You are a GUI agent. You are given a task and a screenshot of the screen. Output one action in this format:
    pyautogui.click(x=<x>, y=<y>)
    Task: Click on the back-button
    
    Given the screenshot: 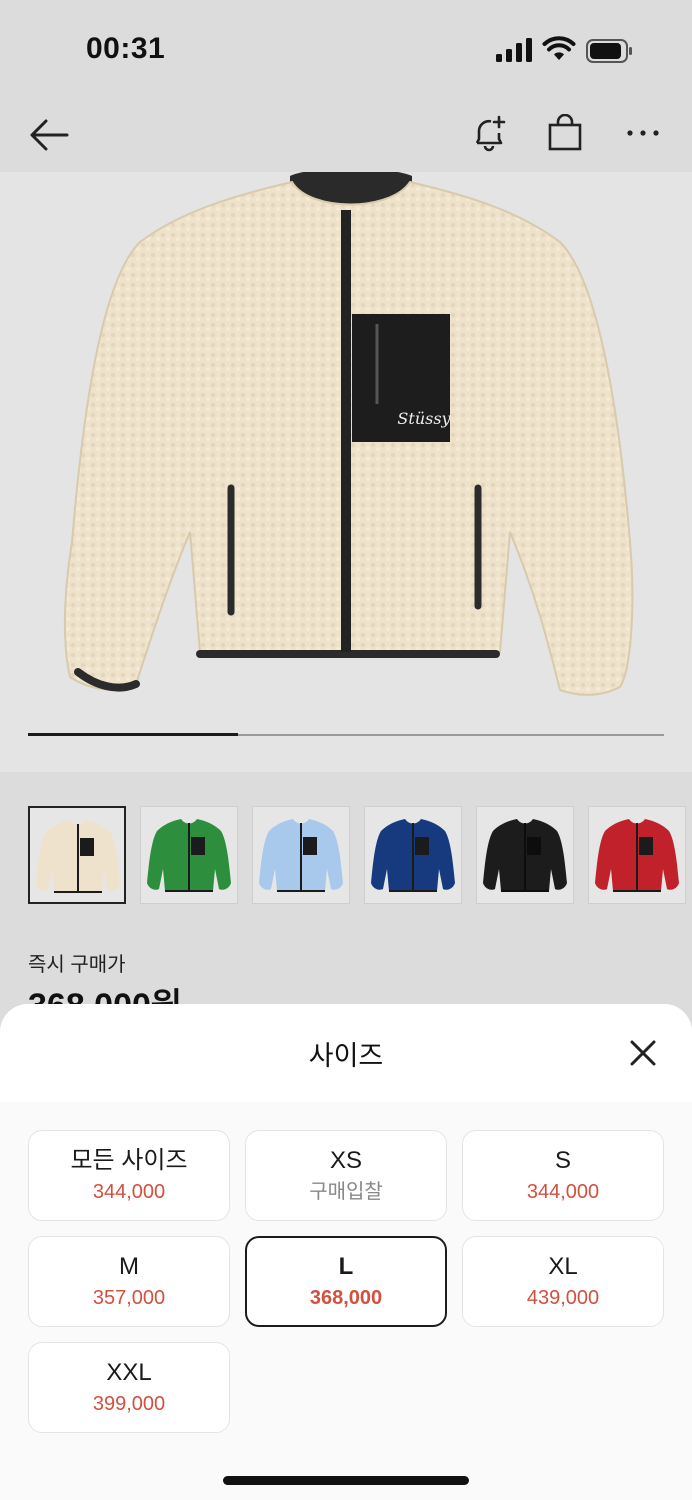 What is the action you would take?
    pyautogui.click(x=49, y=135)
    